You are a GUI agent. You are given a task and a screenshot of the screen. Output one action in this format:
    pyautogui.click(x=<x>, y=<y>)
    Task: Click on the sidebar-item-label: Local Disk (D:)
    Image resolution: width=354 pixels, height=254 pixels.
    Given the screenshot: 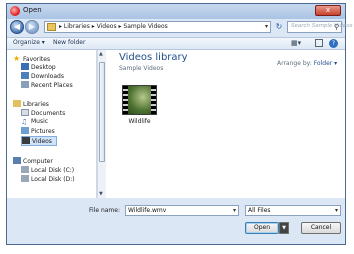 What is the action you would take?
    pyautogui.click(x=53, y=179)
    